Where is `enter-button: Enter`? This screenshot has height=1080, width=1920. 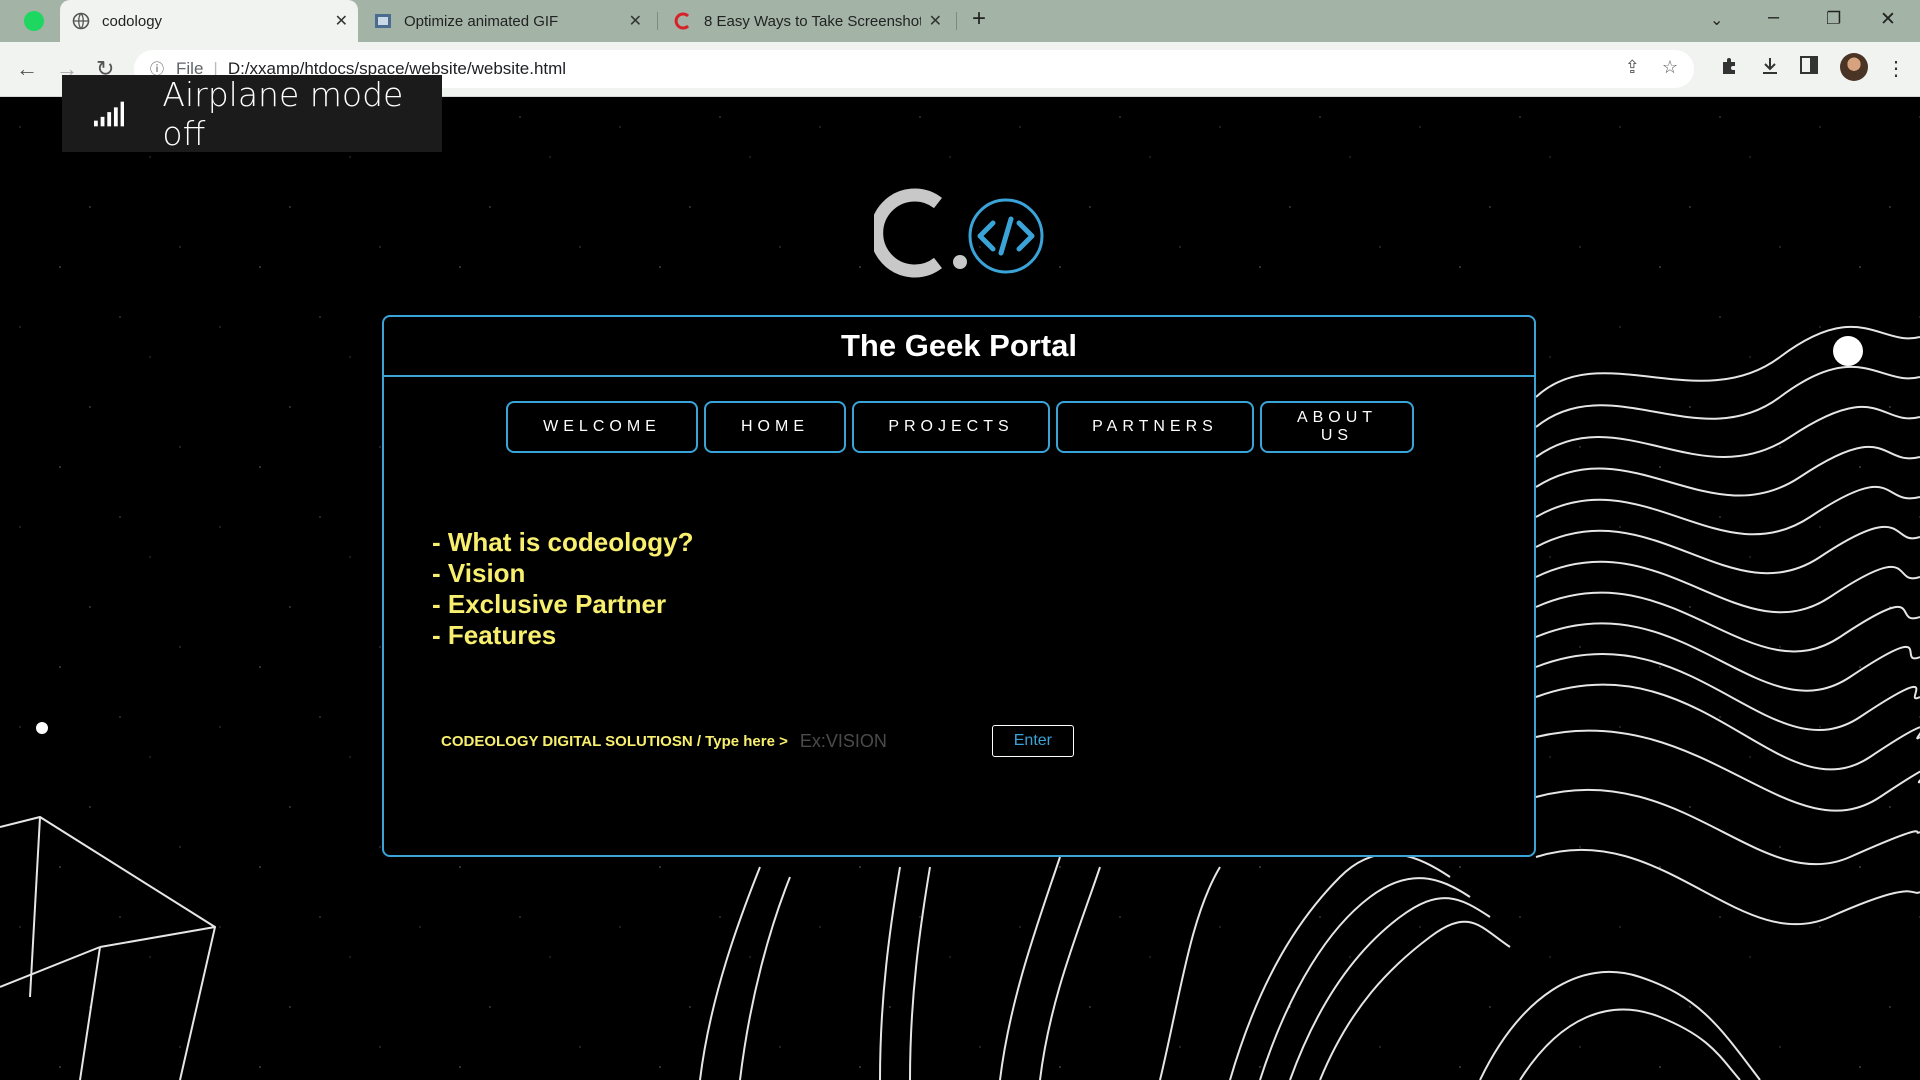
enter-button: Enter is located at coordinates (1032, 741).